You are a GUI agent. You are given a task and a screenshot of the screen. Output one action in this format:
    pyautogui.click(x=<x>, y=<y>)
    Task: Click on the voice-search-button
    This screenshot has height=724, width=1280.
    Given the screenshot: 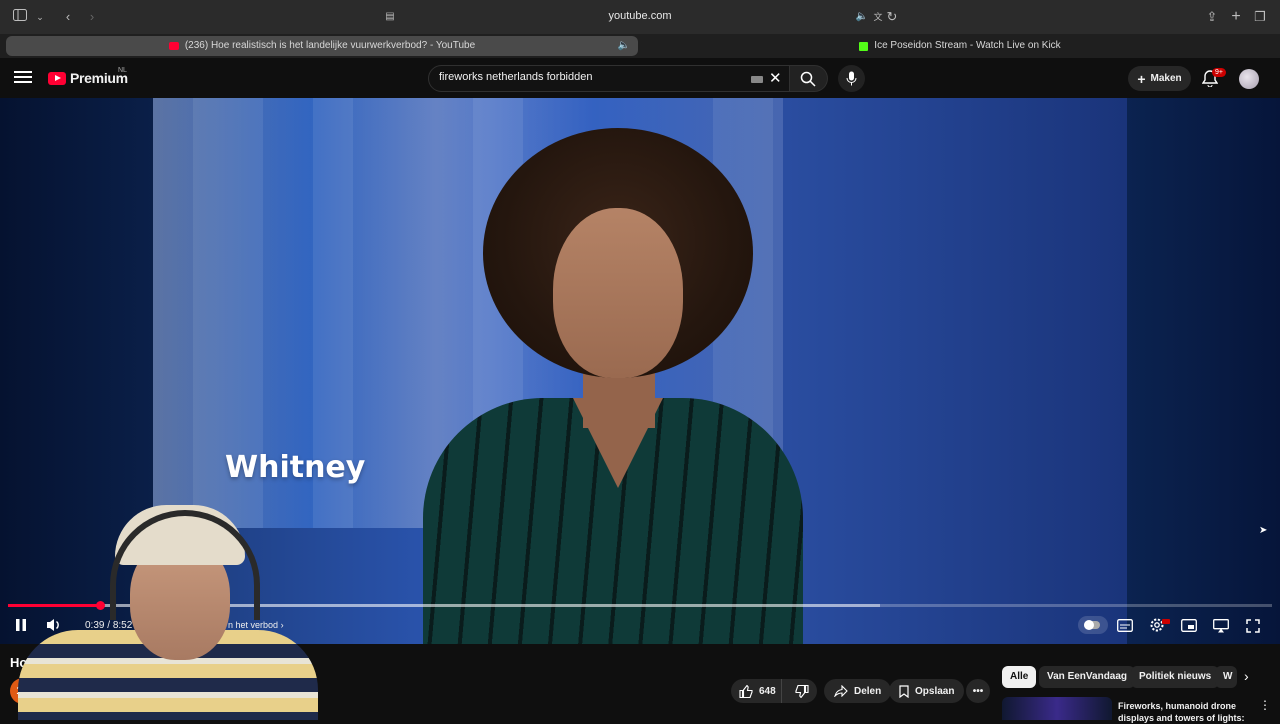 What is the action you would take?
    pyautogui.click(x=851, y=78)
    